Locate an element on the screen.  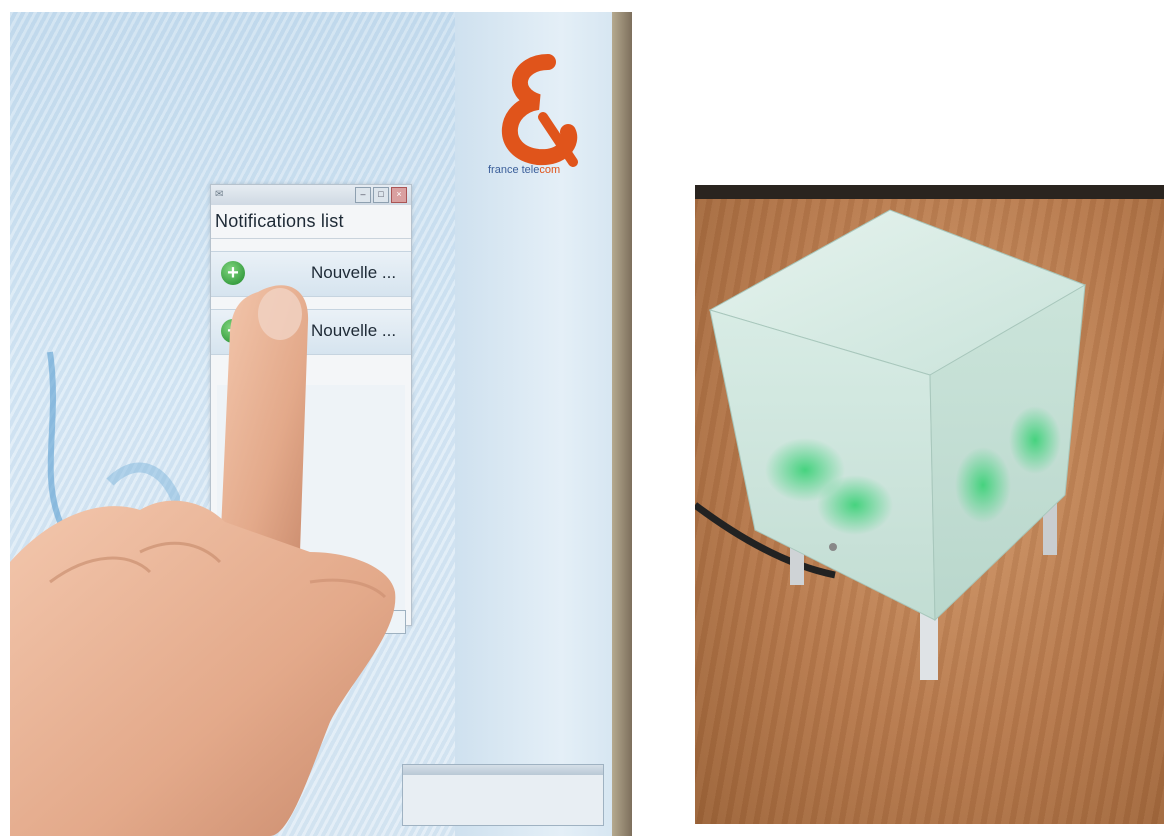
cube-button is located at coordinates (833, 547).